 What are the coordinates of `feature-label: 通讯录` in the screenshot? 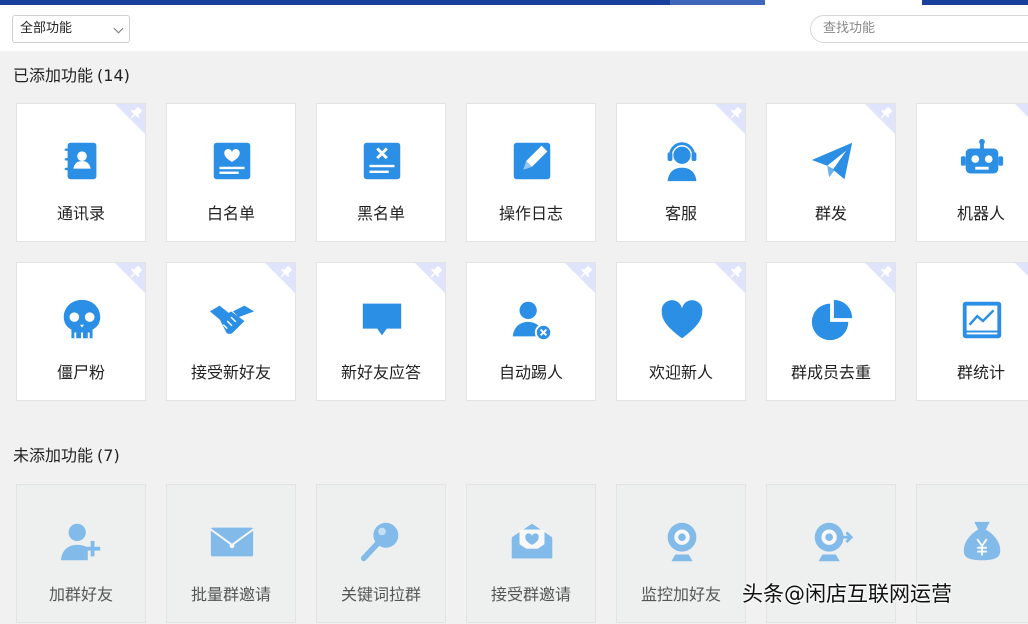 It's located at (80, 213).